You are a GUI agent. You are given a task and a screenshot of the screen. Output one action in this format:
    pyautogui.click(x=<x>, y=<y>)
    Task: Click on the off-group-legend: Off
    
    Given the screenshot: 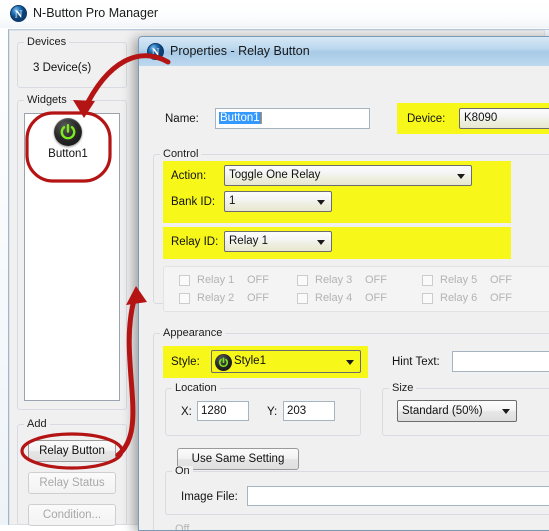 What is the action you would take?
    pyautogui.click(x=182, y=527)
    